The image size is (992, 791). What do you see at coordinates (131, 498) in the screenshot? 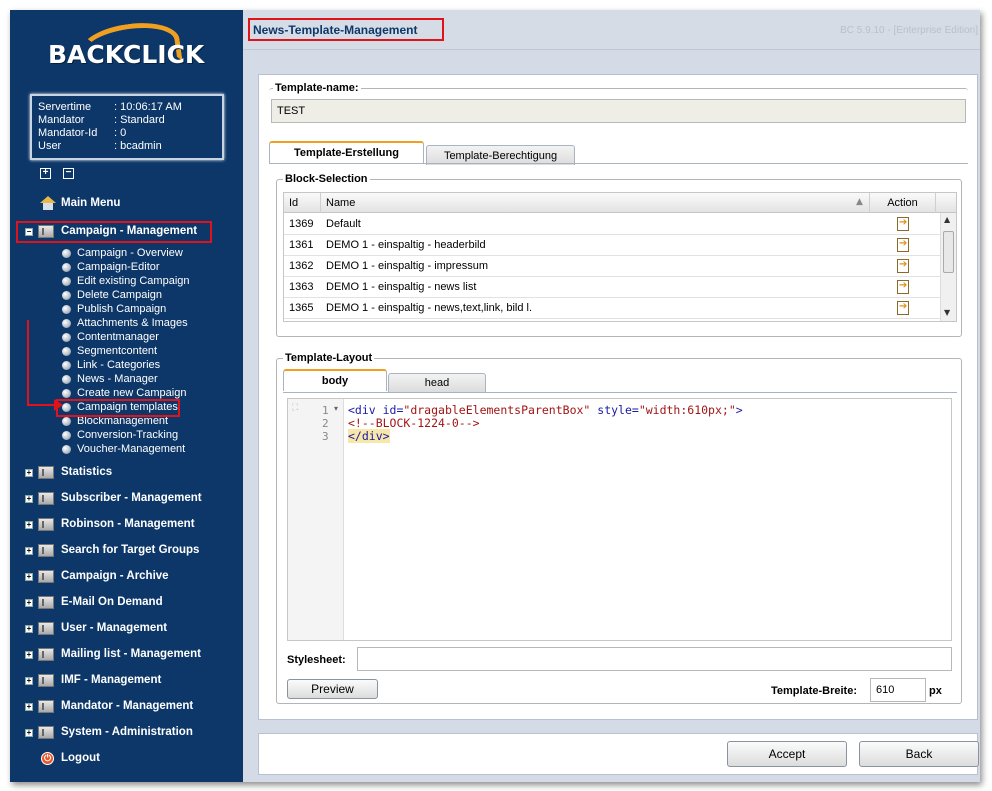
I see `nav-label: Subscriber - Management` at bounding box center [131, 498].